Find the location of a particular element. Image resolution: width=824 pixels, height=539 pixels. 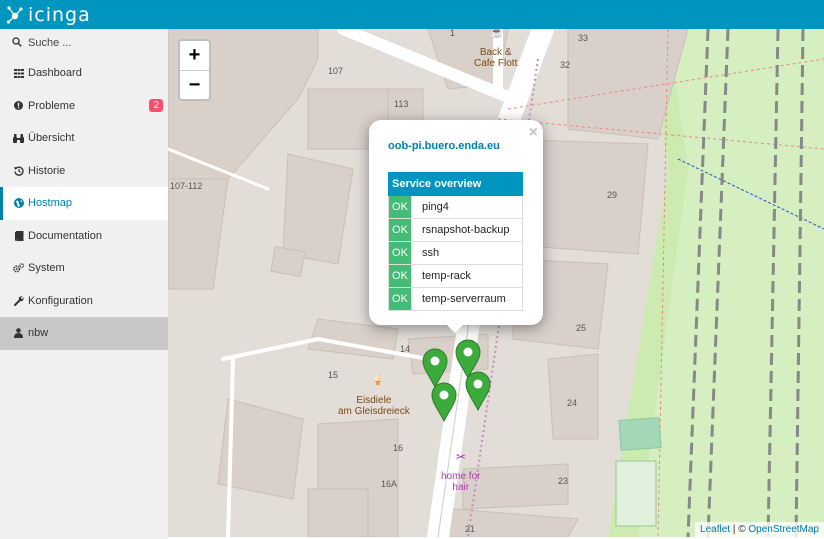

map-label-32: 32 is located at coordinates (565, 65).